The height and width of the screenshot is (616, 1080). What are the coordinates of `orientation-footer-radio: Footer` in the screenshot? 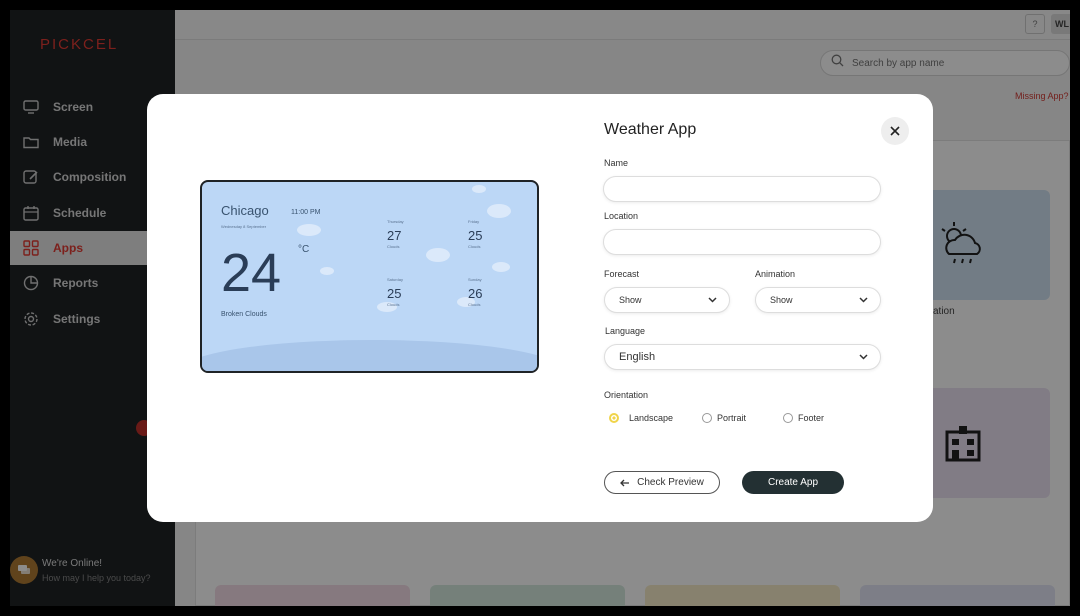 It's located at (803, 418).